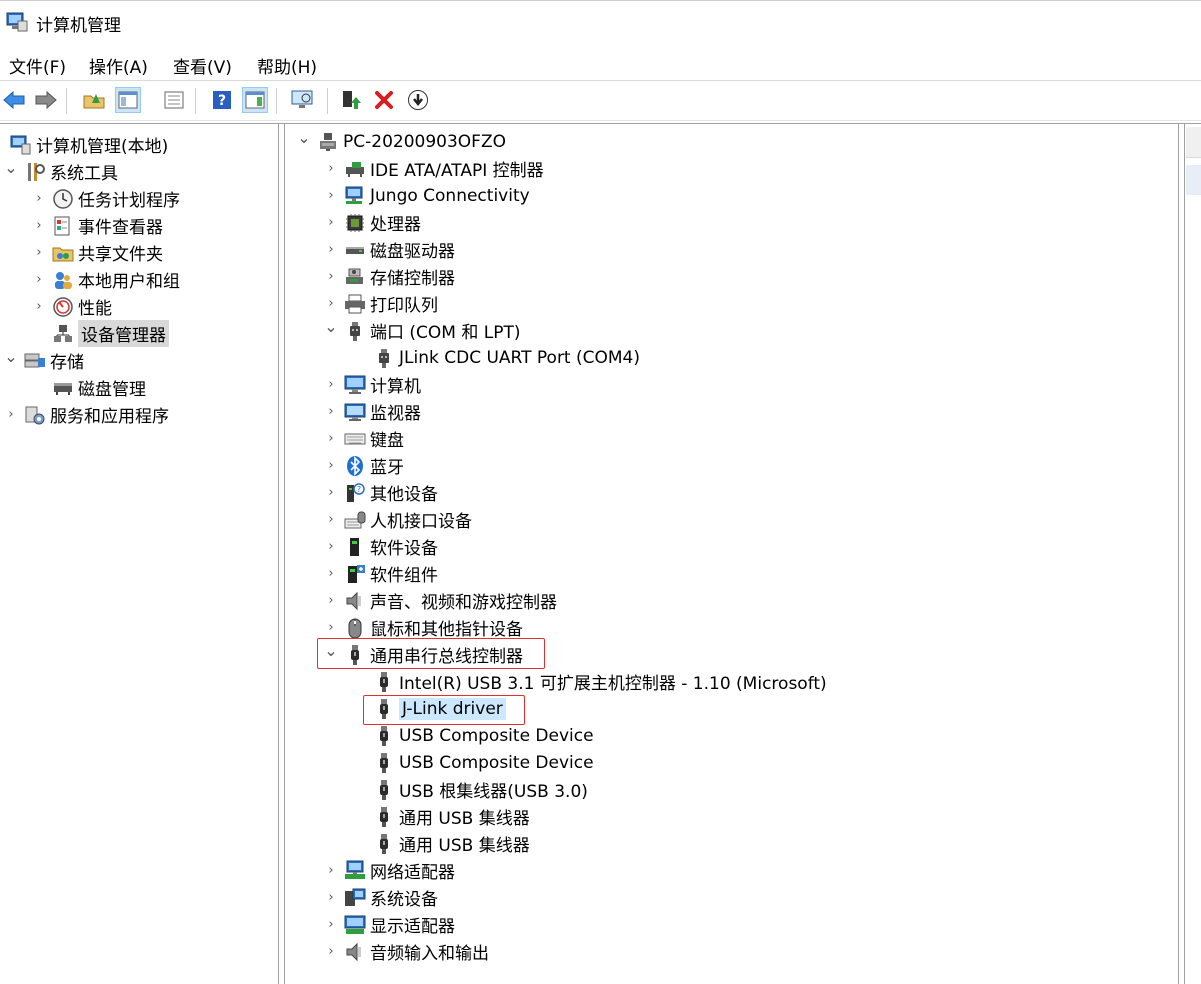 Image resolution: width=1201 pixels, height=984 pixels. Describe the element at coordinates (84, 144) in the screenshot. I see `left-tree-item: 计算机管理(本地)` at that location.